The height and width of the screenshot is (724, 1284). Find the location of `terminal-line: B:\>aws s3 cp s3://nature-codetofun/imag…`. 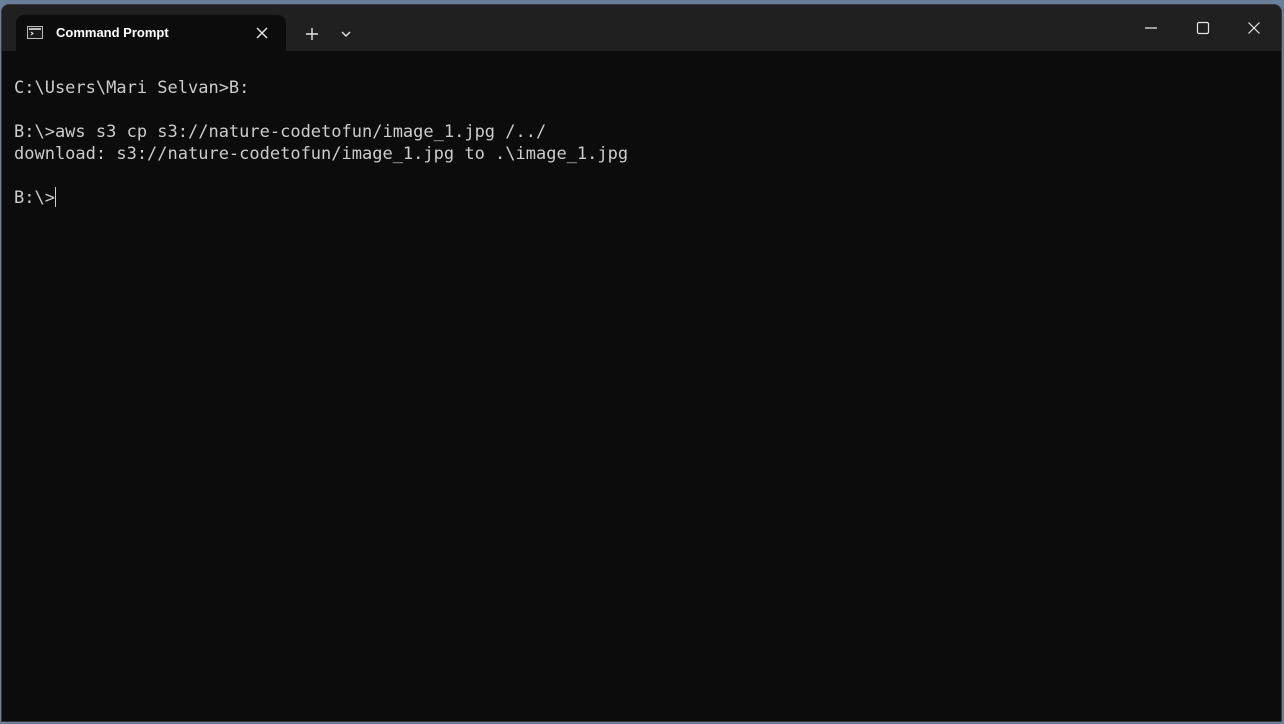

terminal-line: B:\>aws s3 cp s3://nature-codetofun/imag… is located at coordinates (280, 132).